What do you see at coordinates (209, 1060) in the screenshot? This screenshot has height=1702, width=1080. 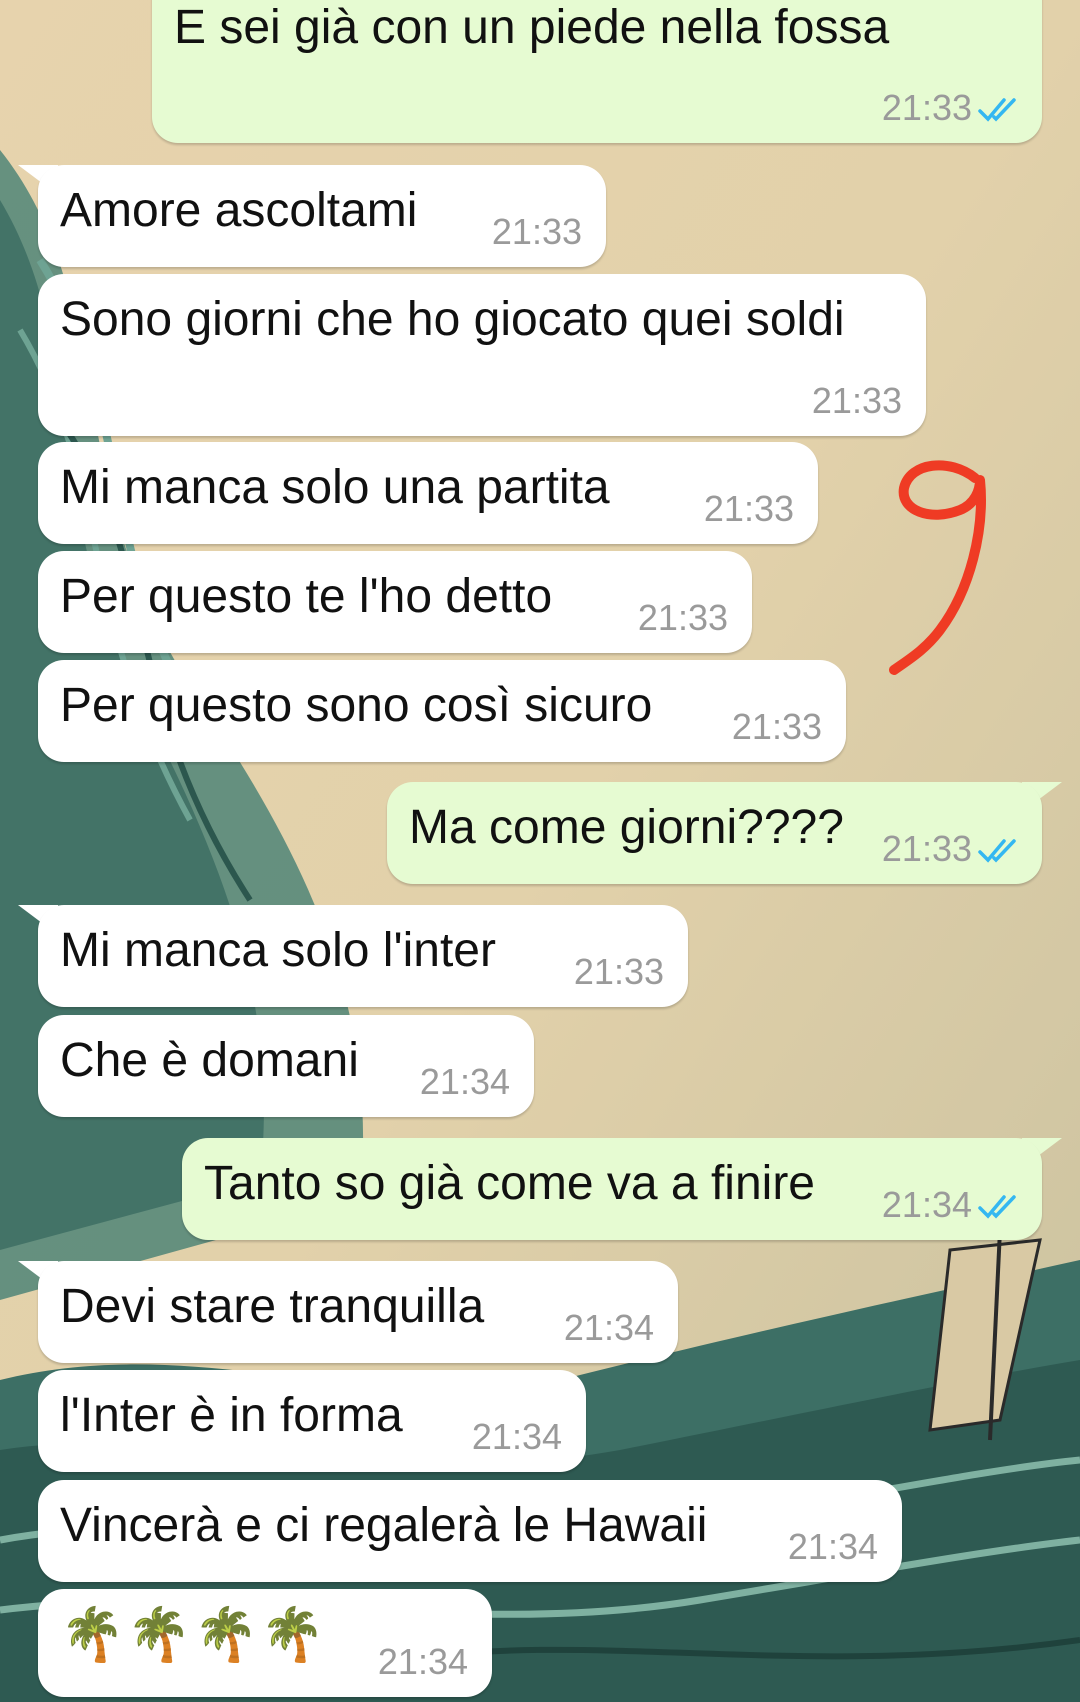 I see `message-text: Che è domani` at bounding box center [209, 1060].